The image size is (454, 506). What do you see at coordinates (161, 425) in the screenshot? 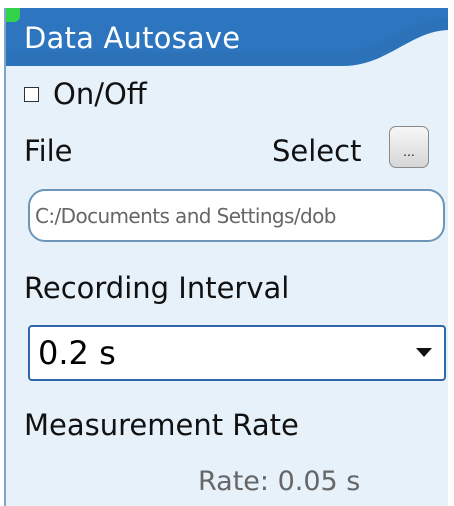
I see `measurement-rate-label: Measurement Rate` at bounding box center [161, 425].